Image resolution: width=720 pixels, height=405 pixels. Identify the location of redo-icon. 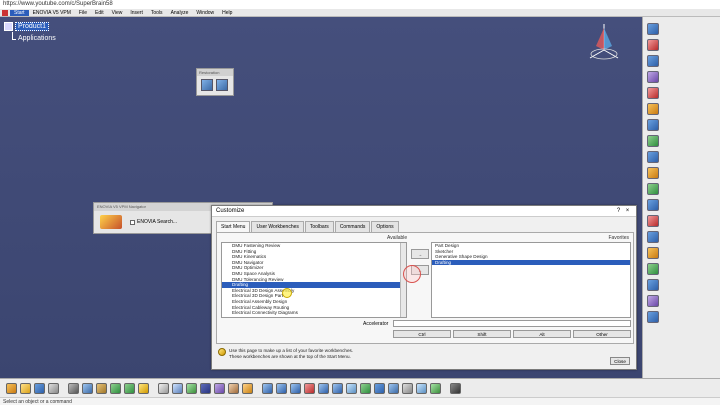
(129, 388).